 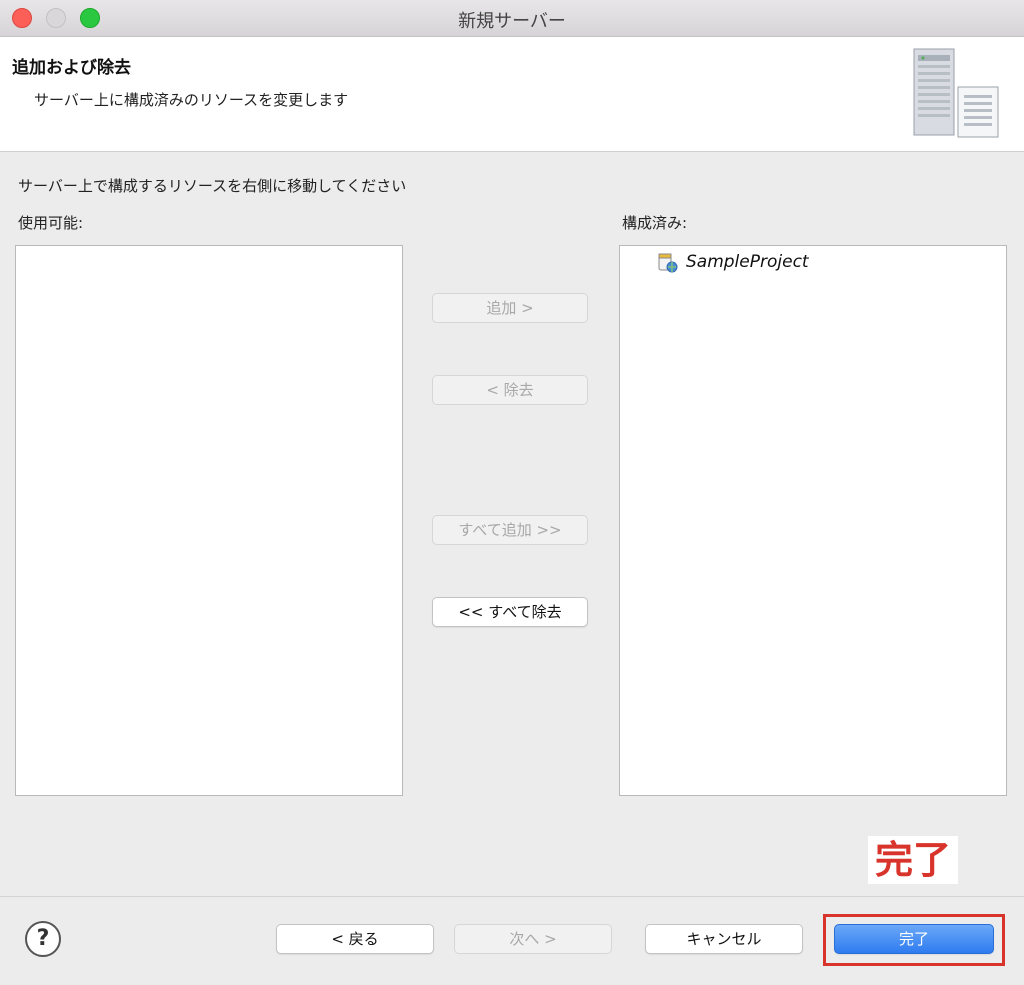 I want to click on window-titlebar: 新規サーバー, so click(x=512, y=18).